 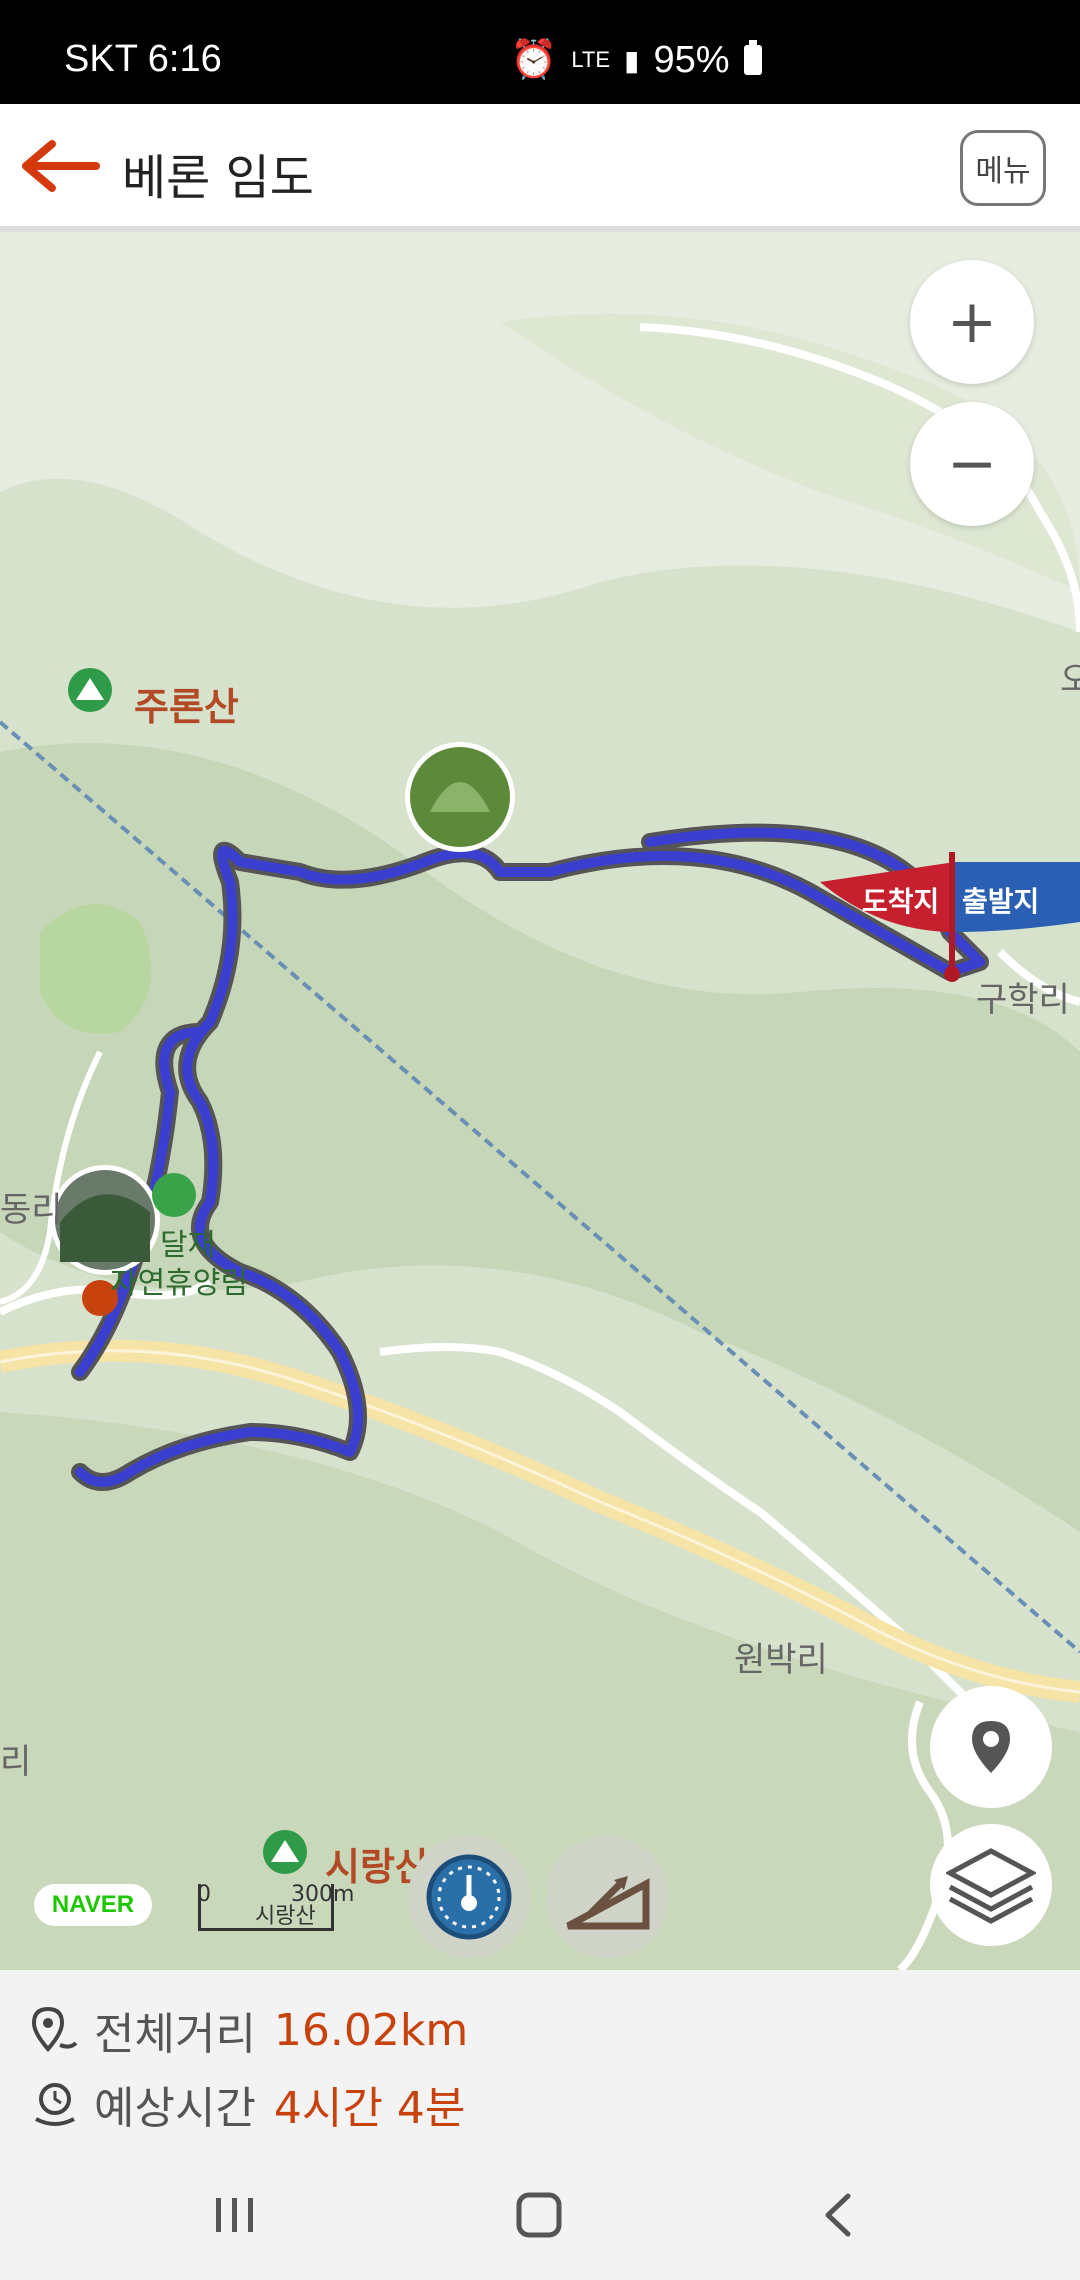 What do you see at coordinates (369, 2108) in the screenshot?
I see `time-value: 4시간 4분` at bounding box center [369, 2108].